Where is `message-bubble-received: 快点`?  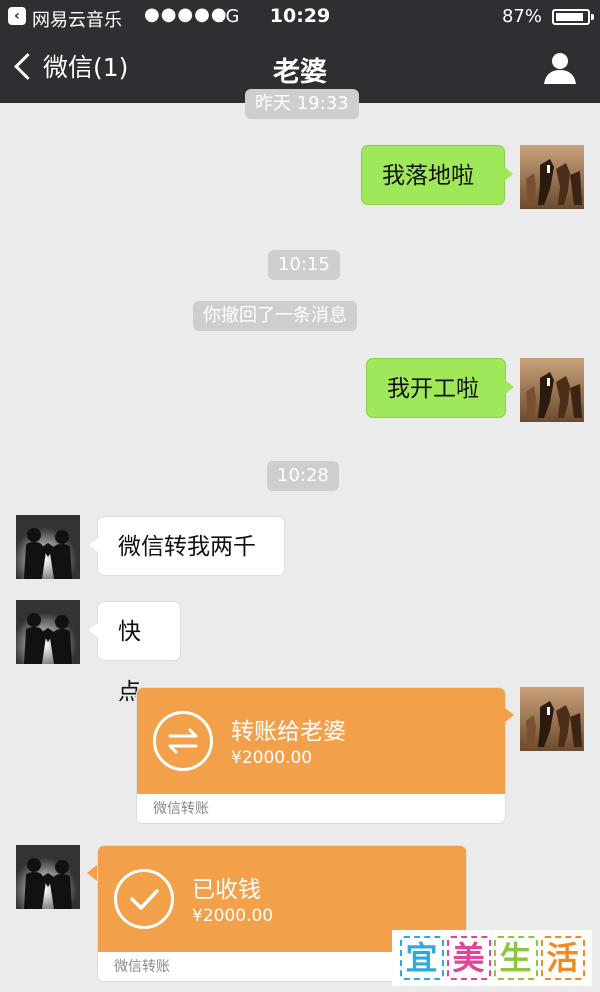
message-bubble-received: 快点 is located at coordinates (135, 653).